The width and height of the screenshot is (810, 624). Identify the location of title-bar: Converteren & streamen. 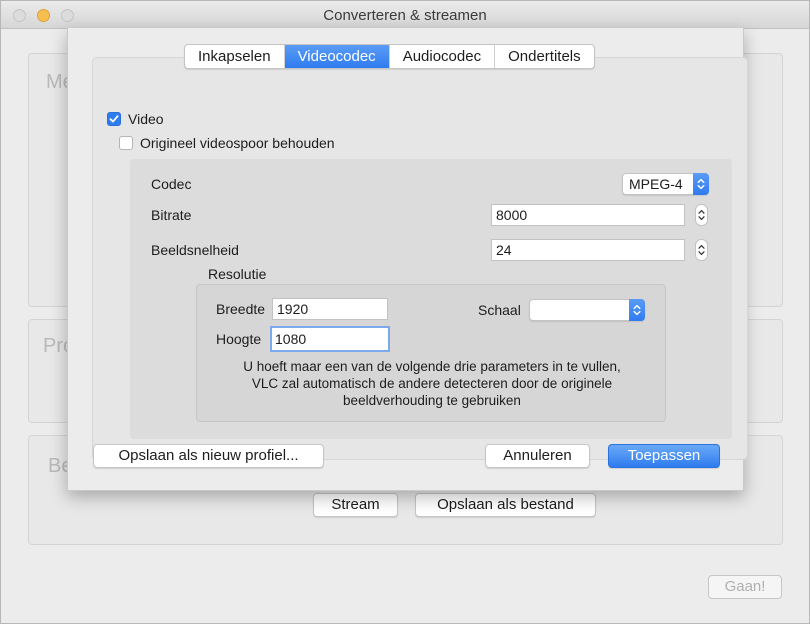
(405, 15).